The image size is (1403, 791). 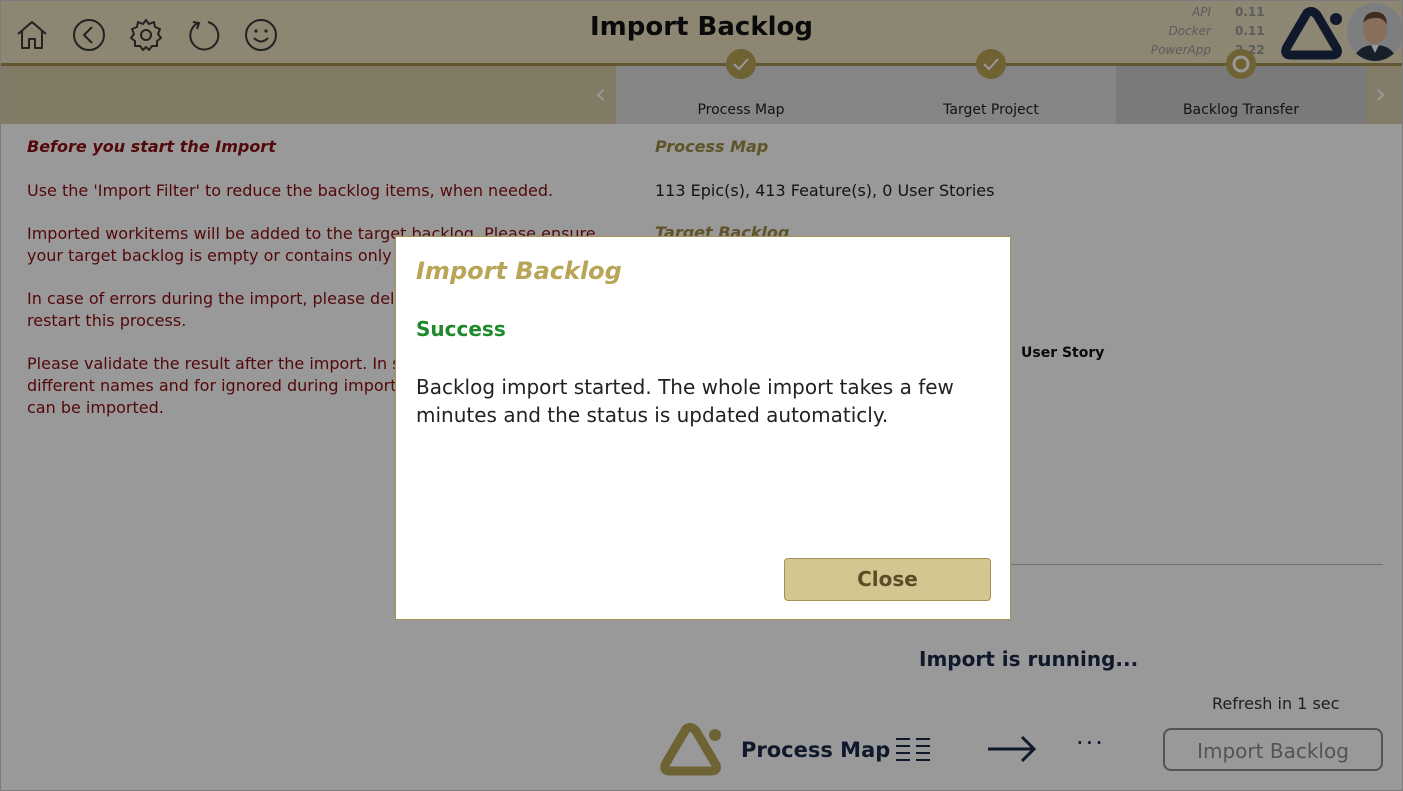 What do you see at coordinates (519, 271) in the screenshot?
I see `dialog-title: Import Backlog` at bounding box center [519, 271].